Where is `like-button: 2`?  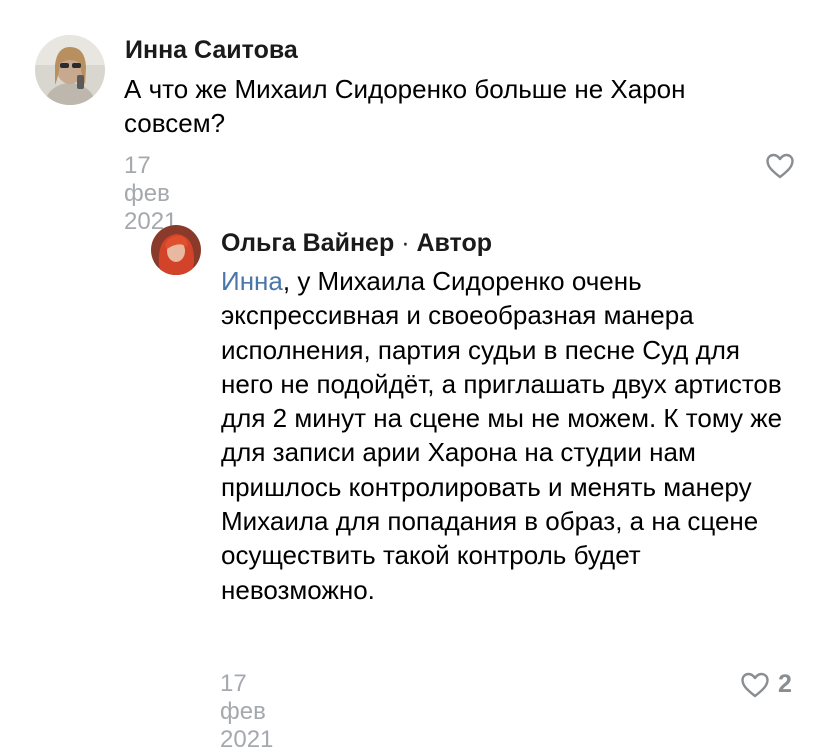
like-button: 2 is located at coordinates (766, 684).